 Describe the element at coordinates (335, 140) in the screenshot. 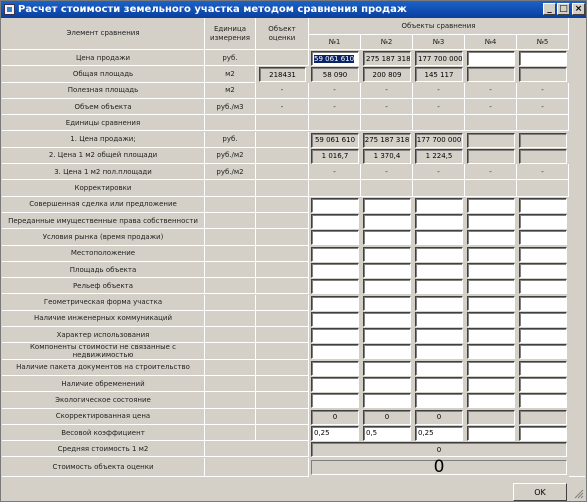

I see `computed-value-field: 59 061 610` at that location.